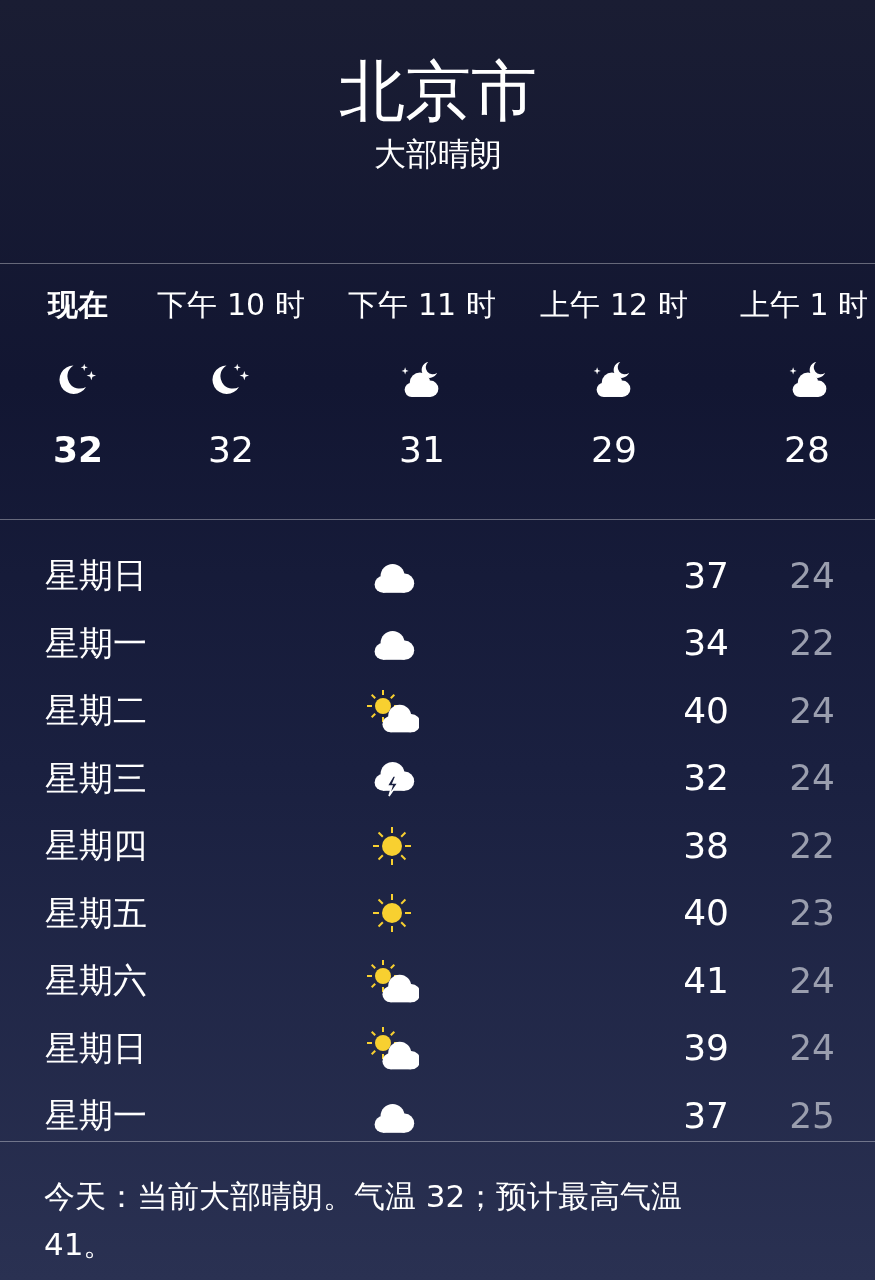 Image resolution: width=875 pixels, height=1280 pixels. Describe the element at coordinates (804, 305) in the screenshot. I see `hour-label: 上午 1 时` at that location.